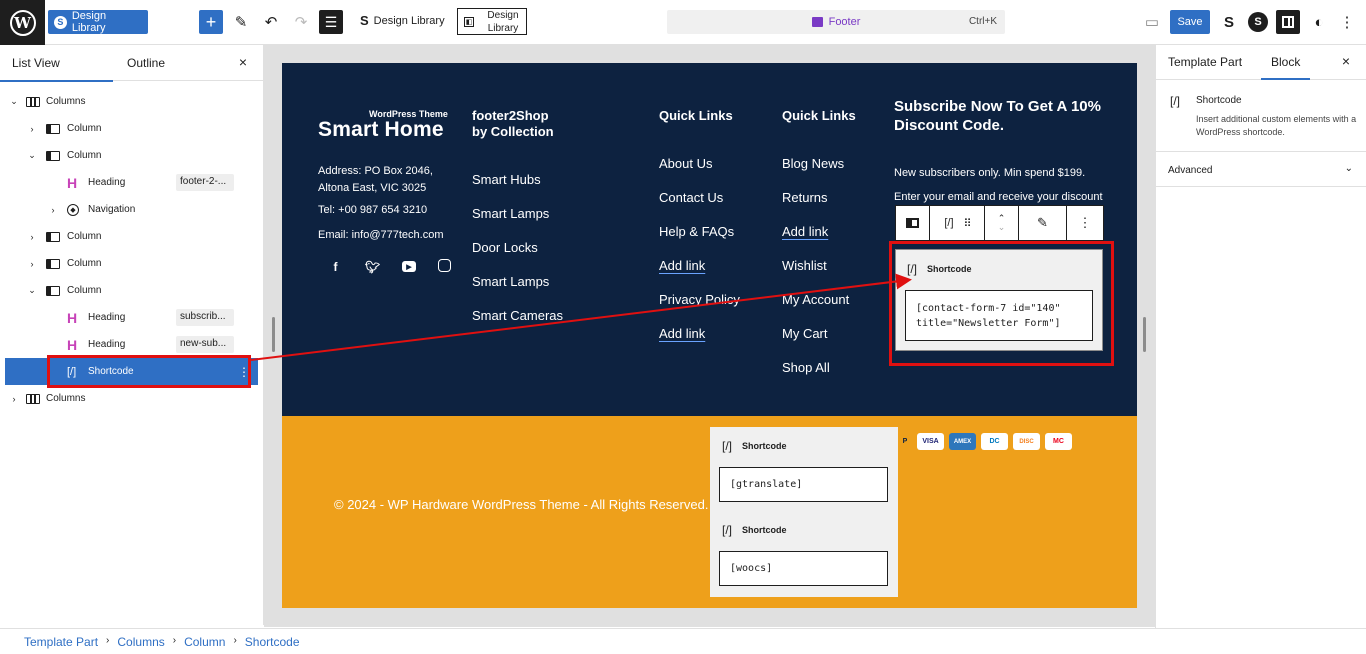 The width and height of the screenshot is (1366, 654). I want to click on move-buttons: ⌃ ⌄, so click(1002, 223).